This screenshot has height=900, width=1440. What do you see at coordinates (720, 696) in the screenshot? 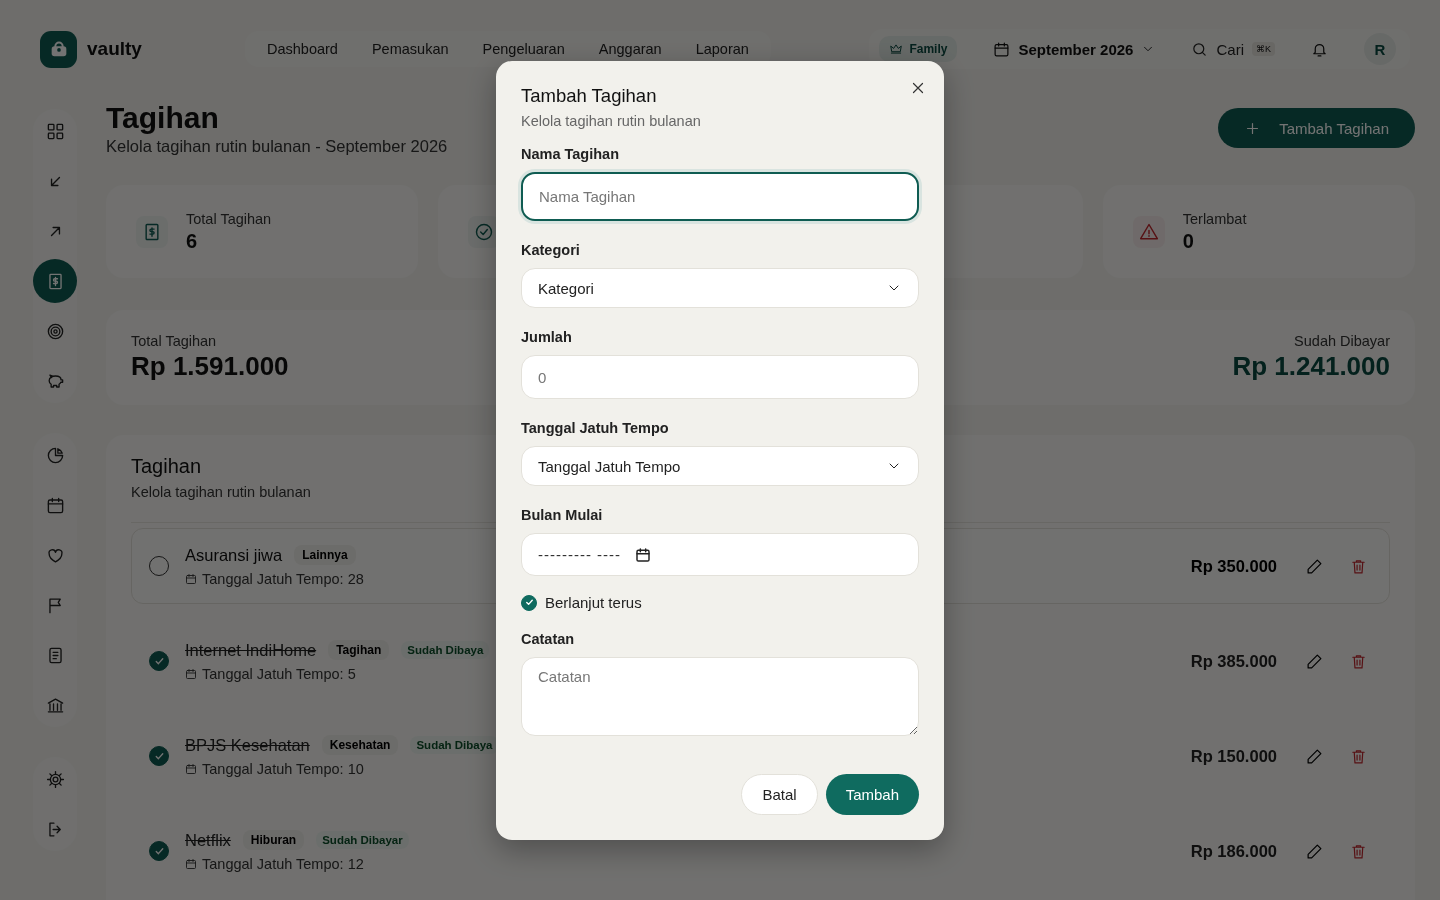
I see `notes-field: Catatan` at bounding box center [720, 696].